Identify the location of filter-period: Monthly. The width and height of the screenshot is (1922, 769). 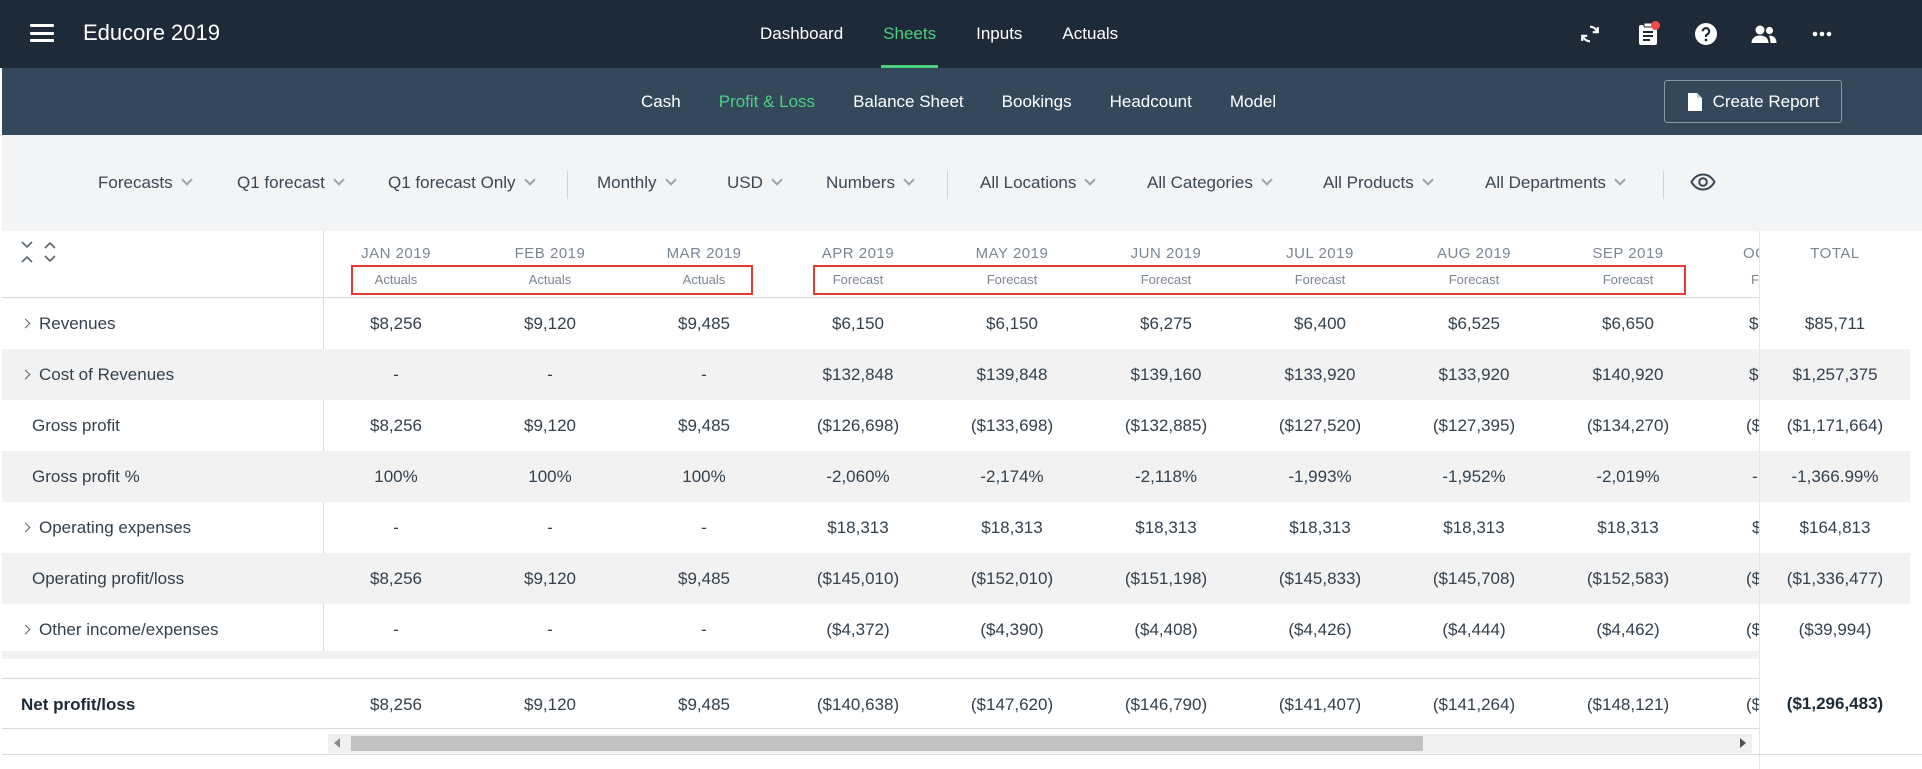
(637, 183).